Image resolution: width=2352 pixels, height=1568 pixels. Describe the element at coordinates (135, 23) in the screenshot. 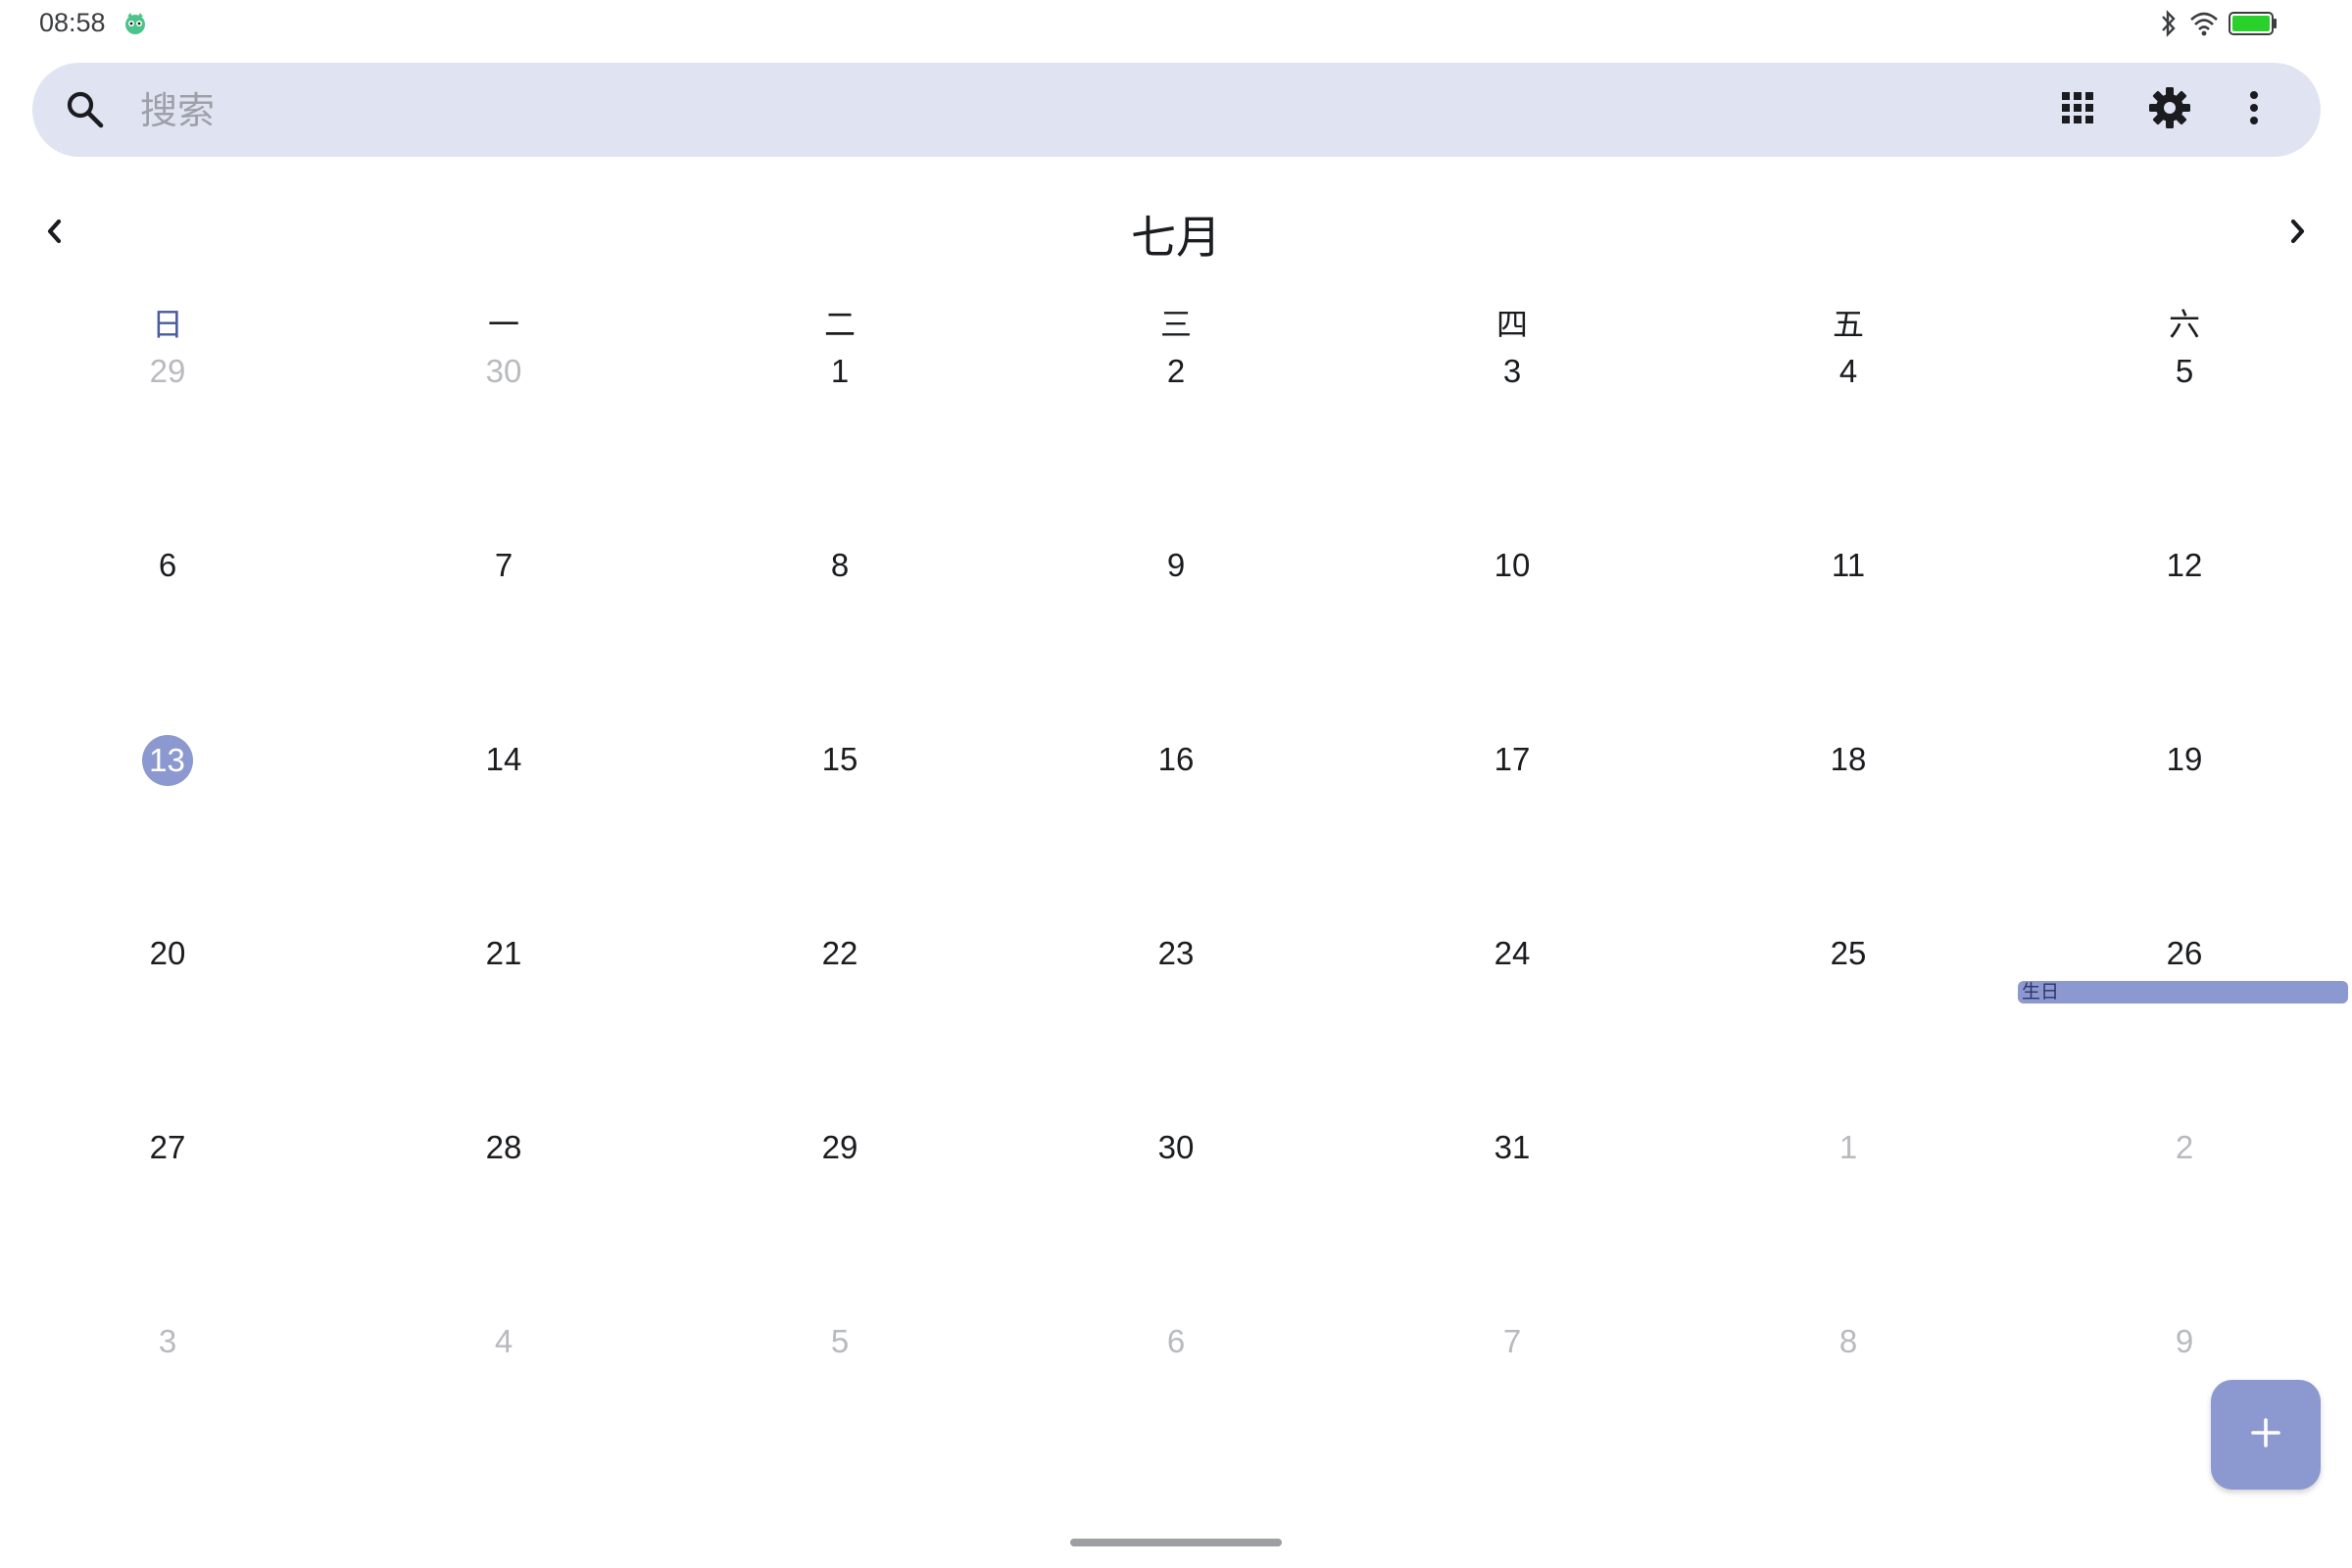

I see `app-notification-icon` at that location.